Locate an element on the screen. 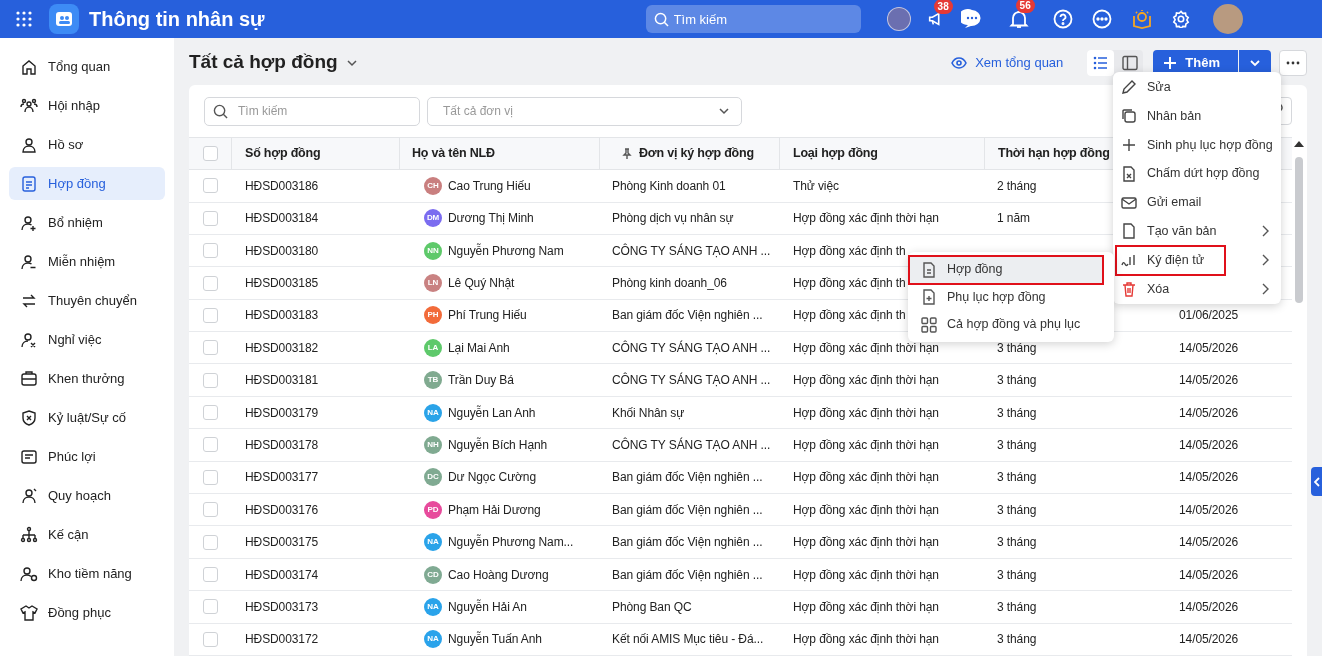 This screenshot has width=1322, height=656. avatar: NN is located at coordinates (433, 250).